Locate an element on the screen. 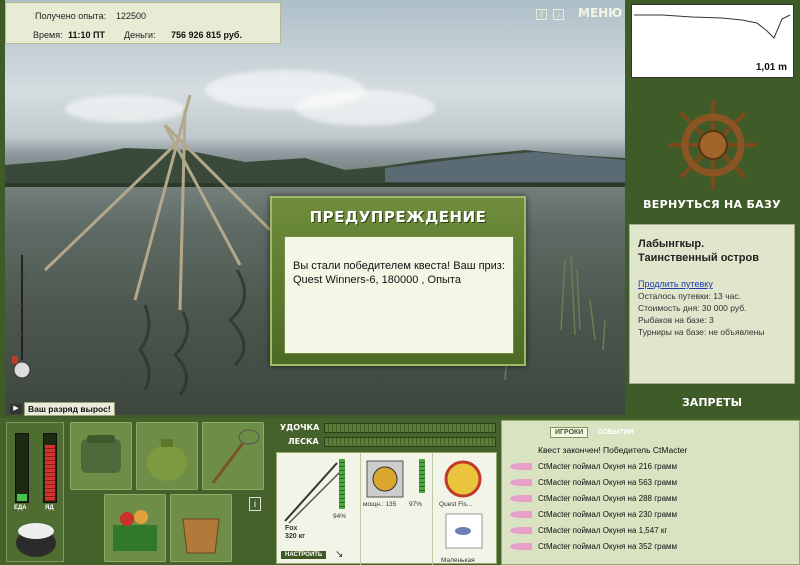 The height and width of the screenshot is (565, 800). return-to-base-button: ВЕРНУТЬСЯ НА БАЗУ is located at coordinates (712, 204).